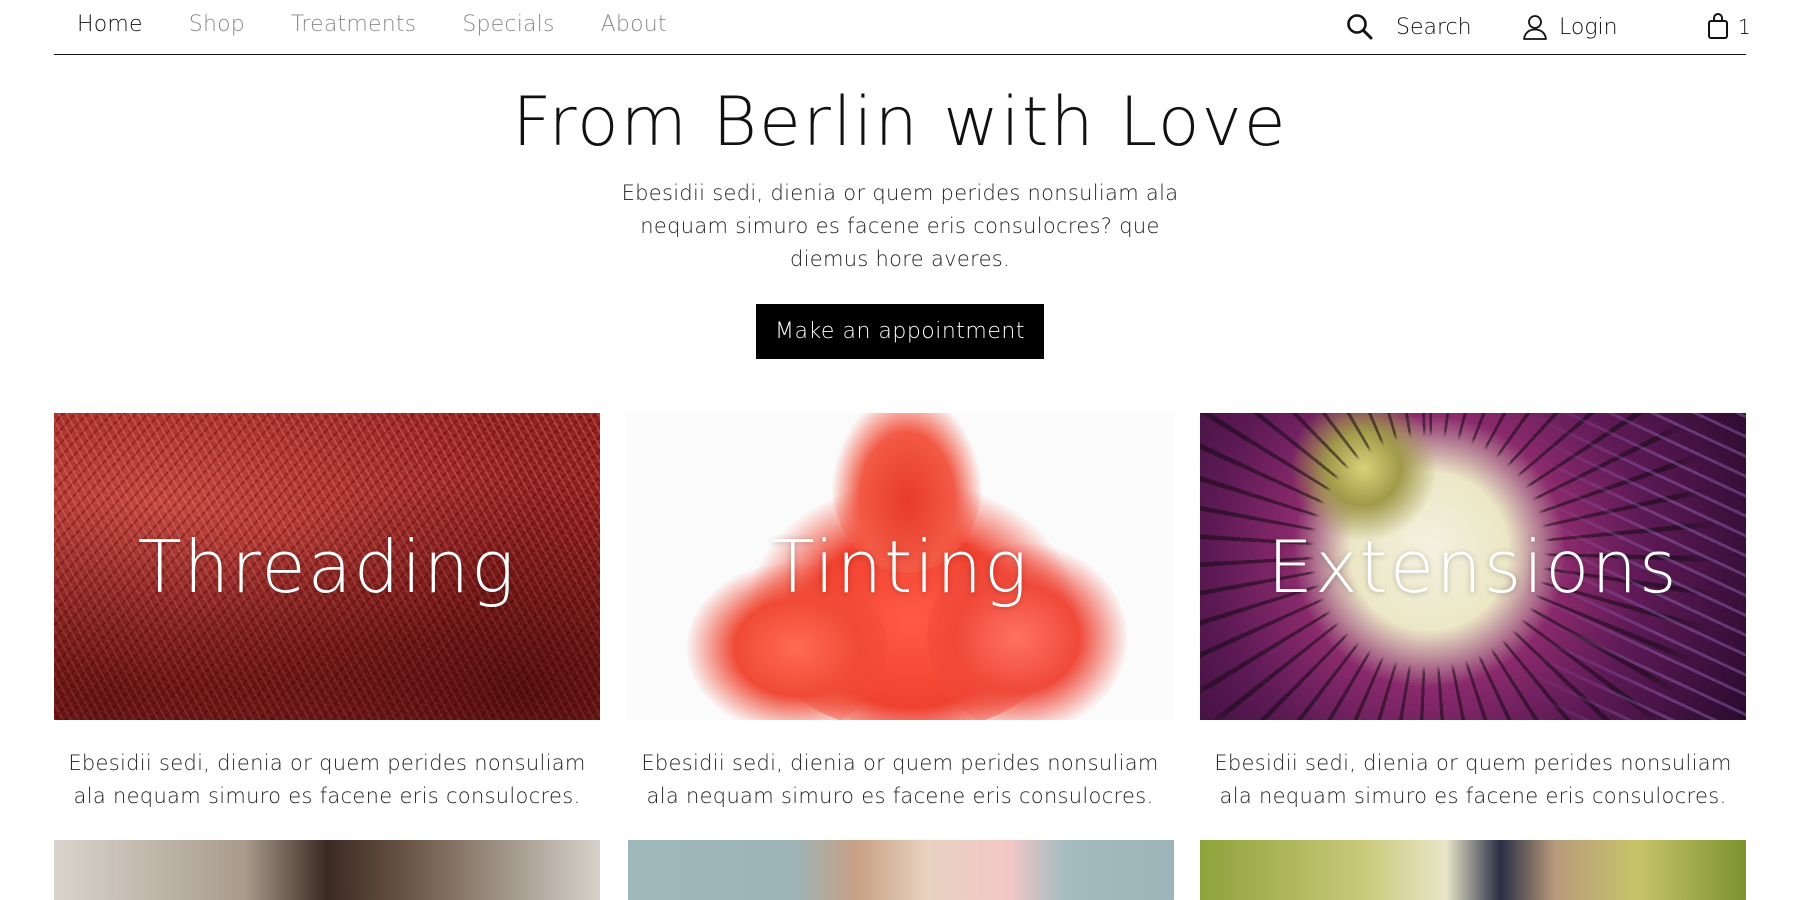 This screenshot has height=900, width=1800. I want to click on search-label: Search, so click(1434, 27).